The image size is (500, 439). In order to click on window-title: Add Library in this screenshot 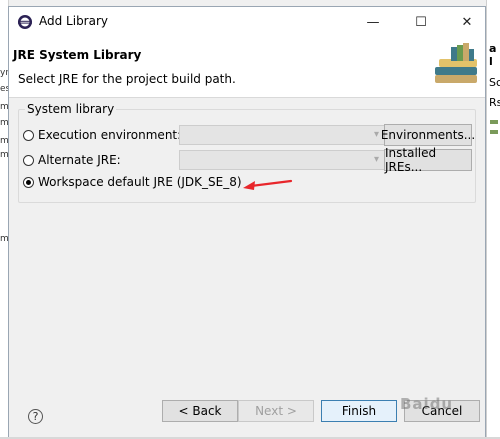, I will do `click(74, 21)`.